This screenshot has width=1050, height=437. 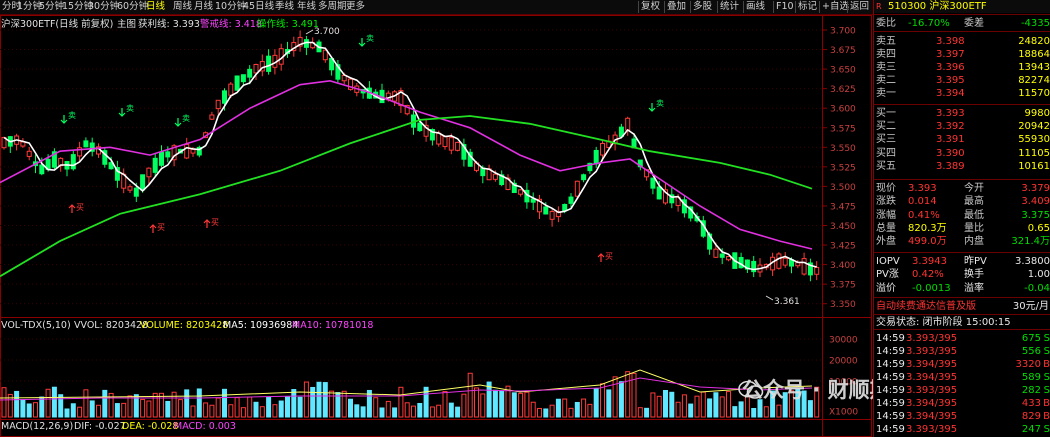 What do you see at coordinates (1038, 228) in the screenshot?
I see `stat-value: 0.65` at bounding box center [1038, 228].